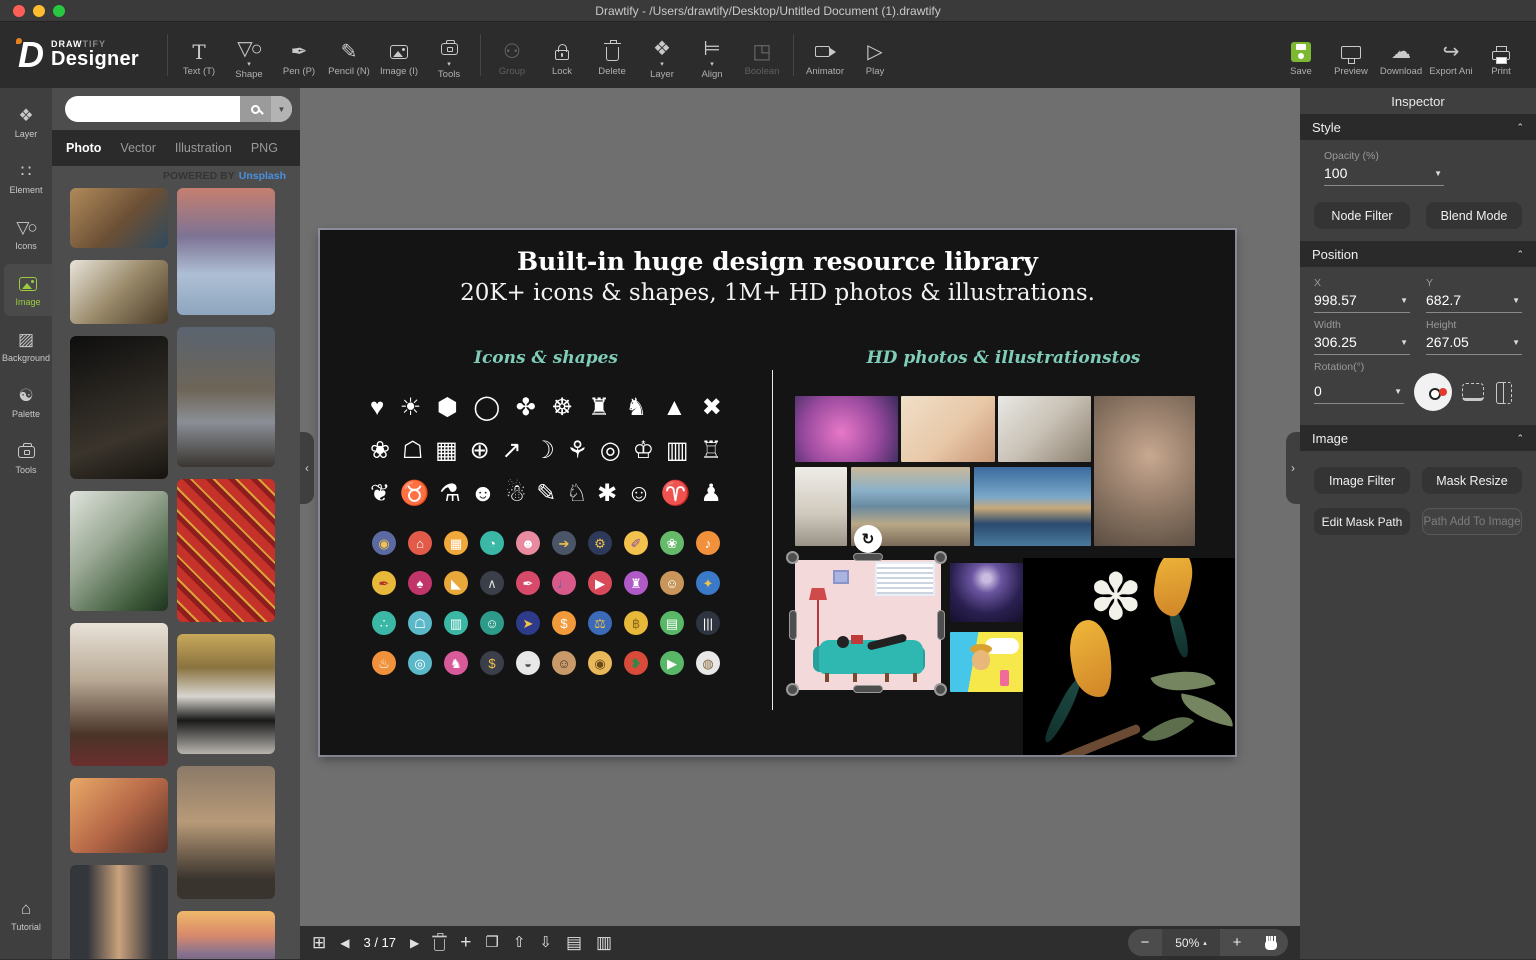 This screenshot has height=960, width=1536. I want to click on rail-item-element: ∷ Element, so click(26, 178).